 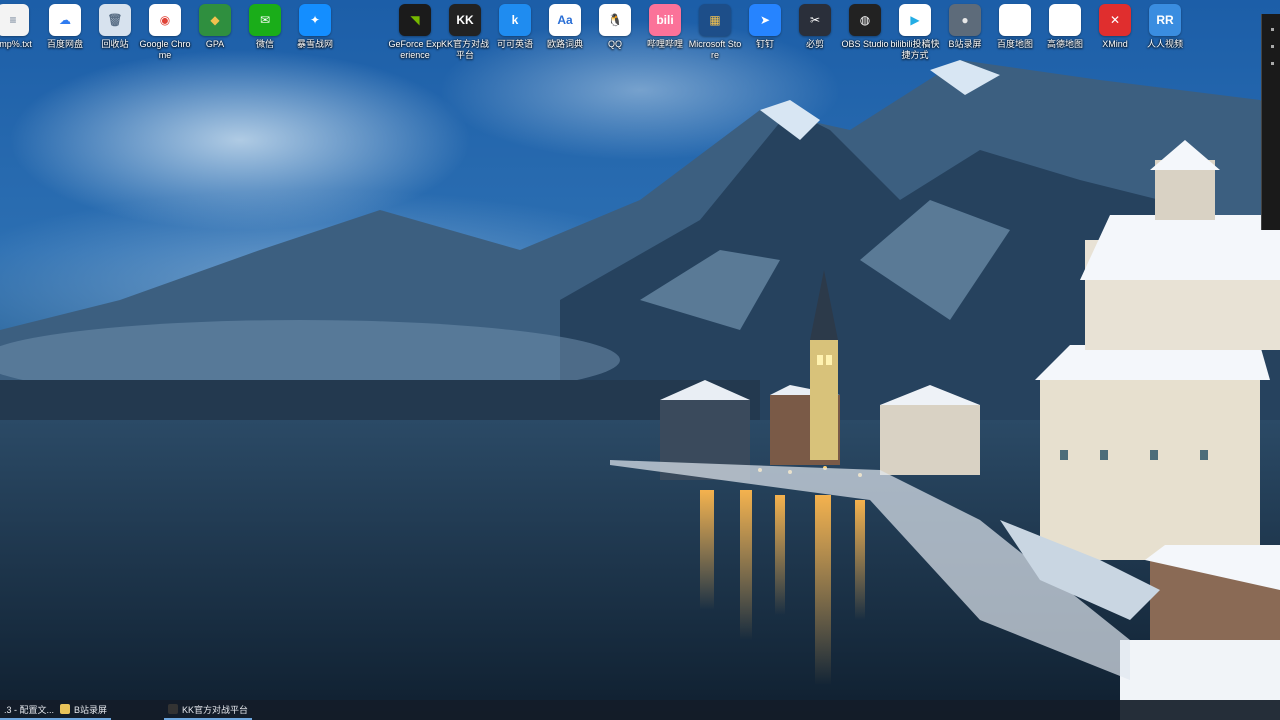 What do you see at coordinates (1164, 44) in the screenshot?
I see `desktop-shortcut-label: 人人视频` at bounding box center [1164, 44].